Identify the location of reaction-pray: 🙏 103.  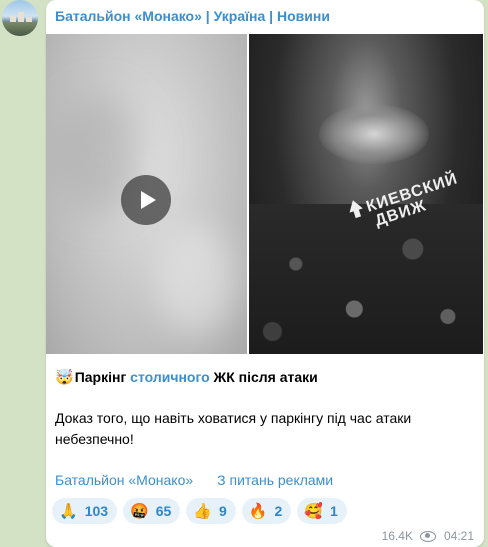
(85, 511).